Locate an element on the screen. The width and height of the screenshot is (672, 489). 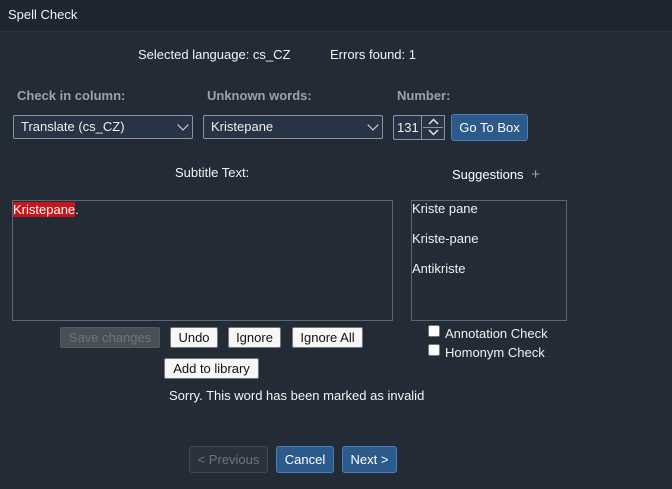
misspelled-word: Kristepane is located at coordinates (44, 209).